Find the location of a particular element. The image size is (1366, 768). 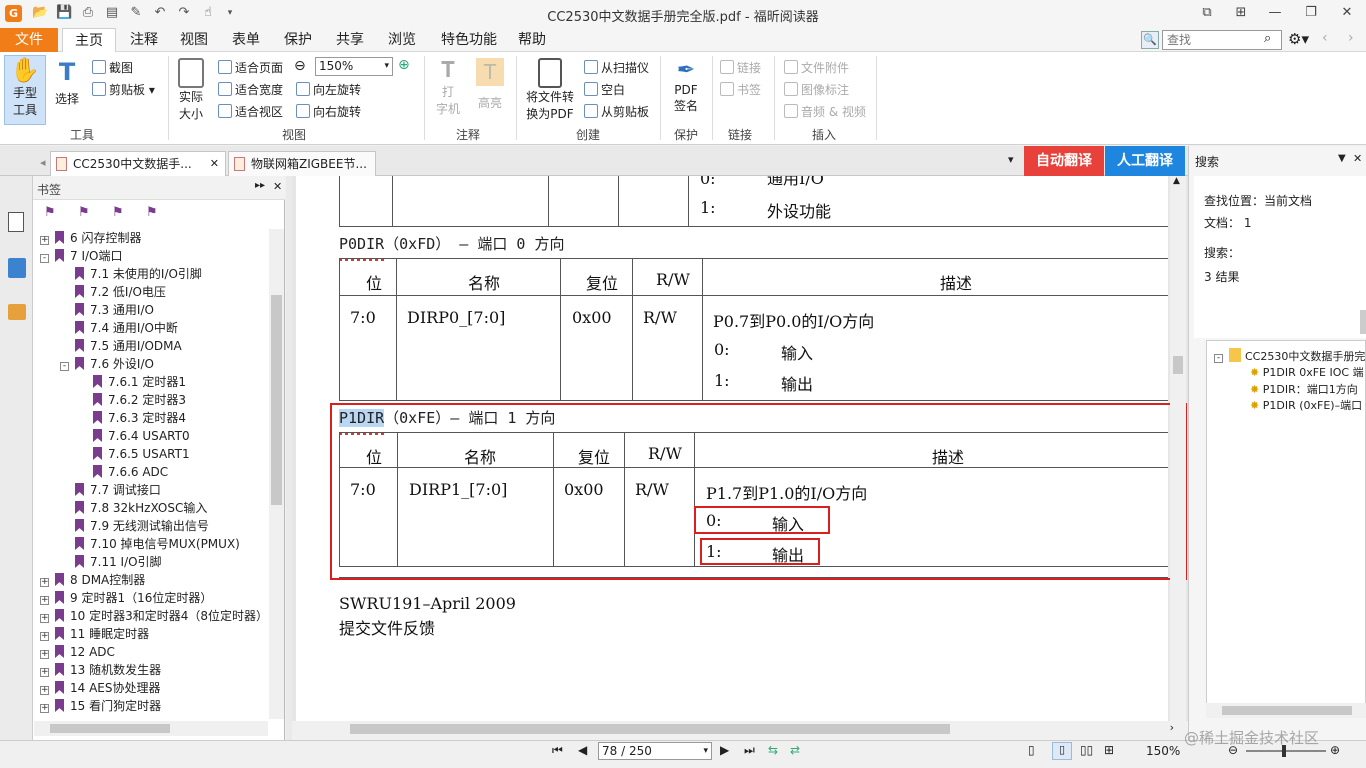

bookmark-item: 7.7 调试接口 is located at coordinates (153, 490).